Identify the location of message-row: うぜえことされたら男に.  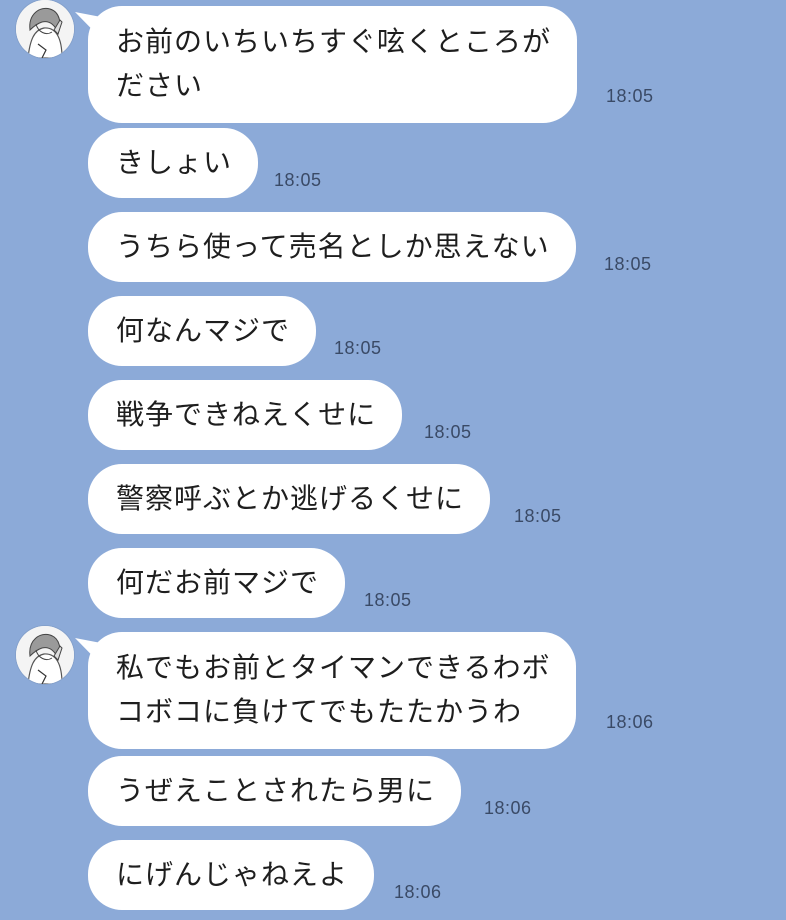
(275, 791).